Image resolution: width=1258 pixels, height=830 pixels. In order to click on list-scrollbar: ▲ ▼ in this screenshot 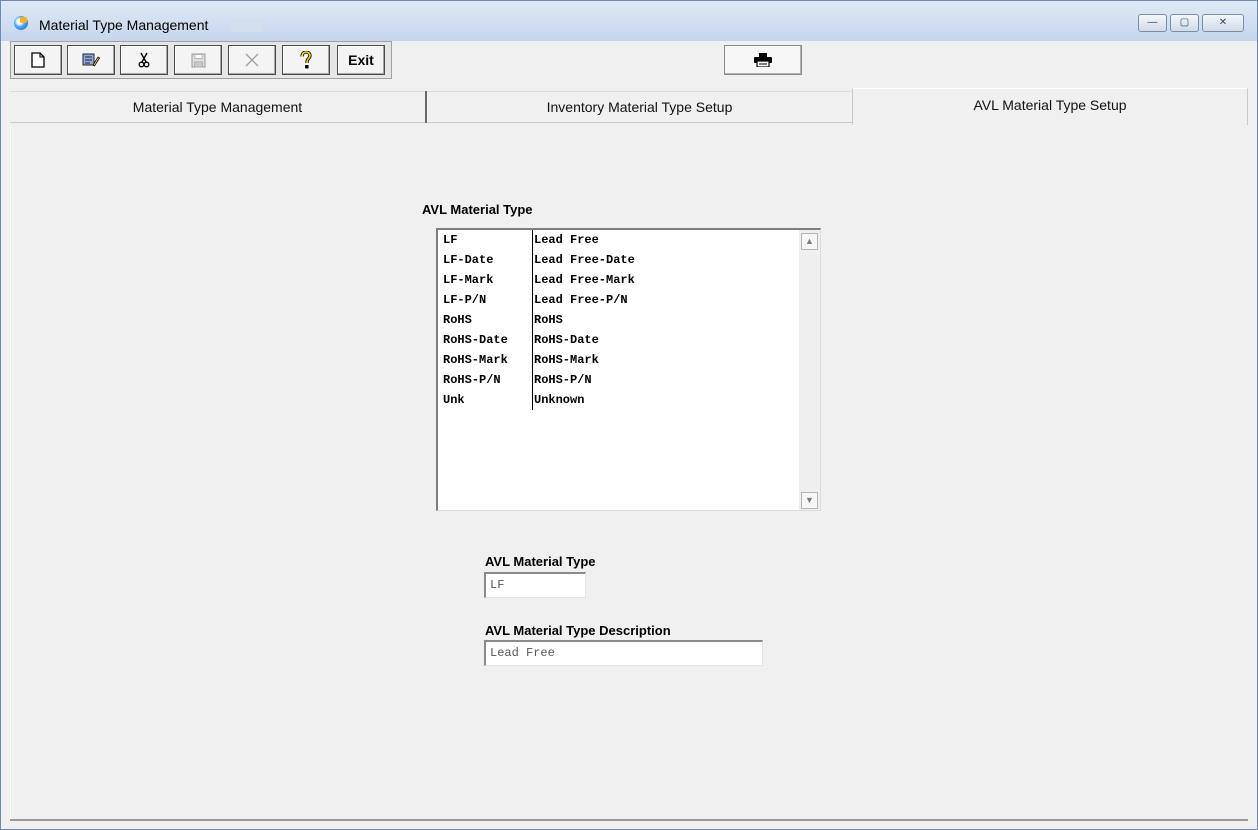, I will do `click(809, 370)`.